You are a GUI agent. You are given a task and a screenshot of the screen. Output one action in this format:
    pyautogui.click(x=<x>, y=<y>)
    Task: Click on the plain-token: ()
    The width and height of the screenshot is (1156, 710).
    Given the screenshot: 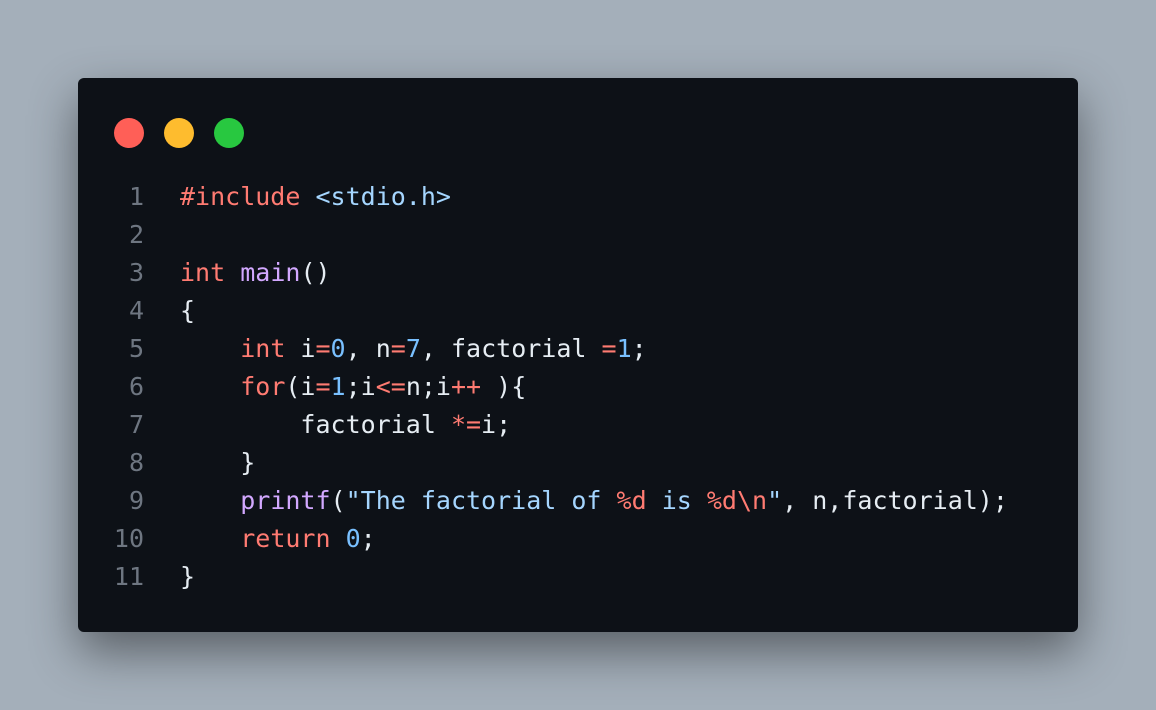 What is the action you would take?
    pyautogui.click(x=315, y=272)
    